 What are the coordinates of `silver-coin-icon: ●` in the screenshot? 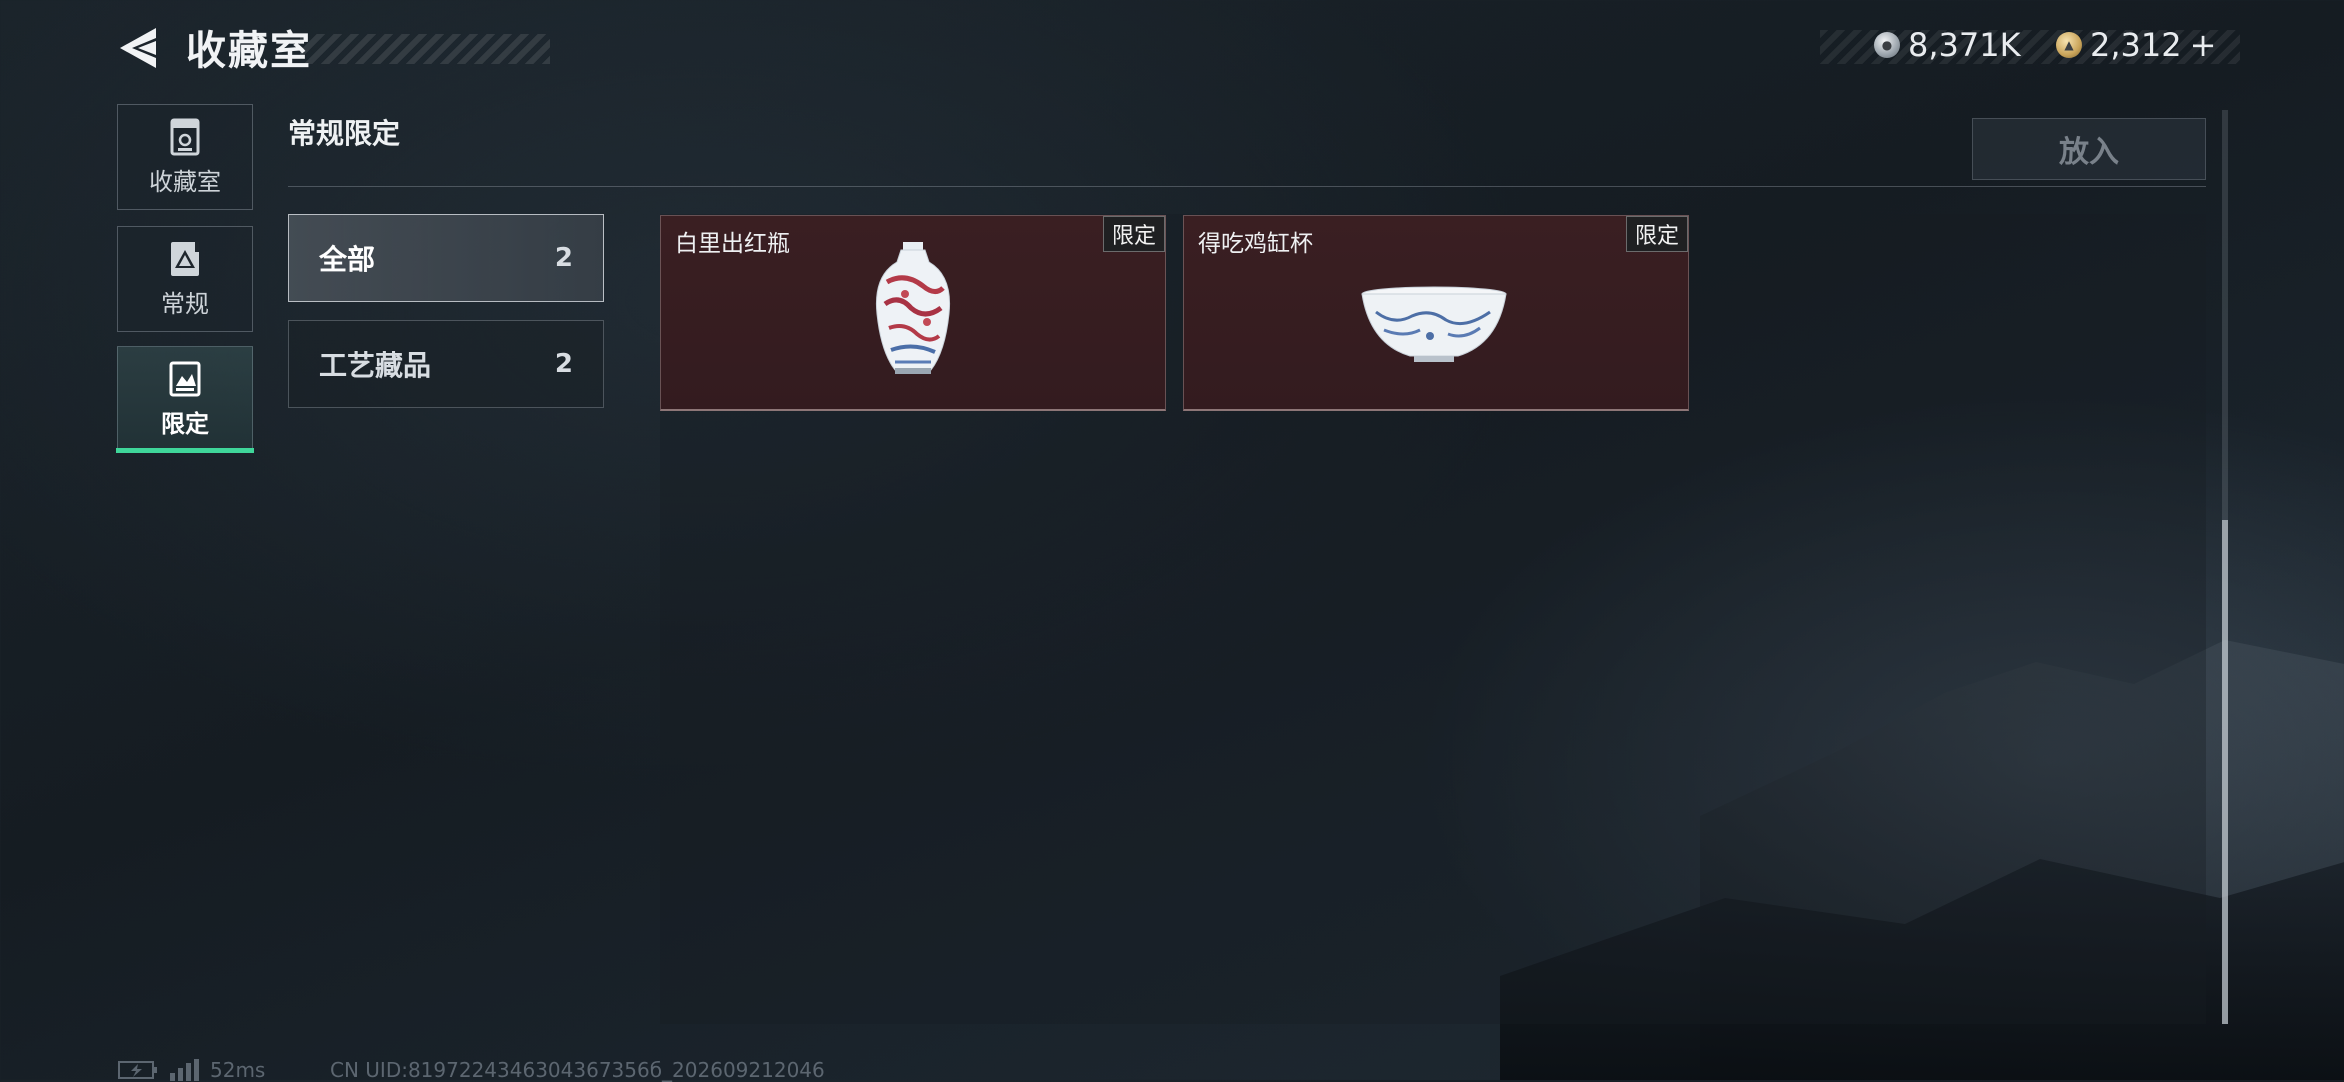 It's located at (1887, 45).